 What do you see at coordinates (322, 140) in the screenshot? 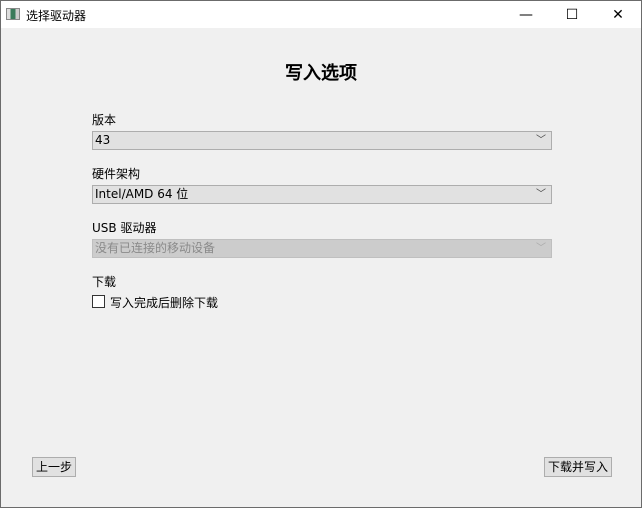
I see `version-select: 43 ﹀` at bounding box center [322, 140].